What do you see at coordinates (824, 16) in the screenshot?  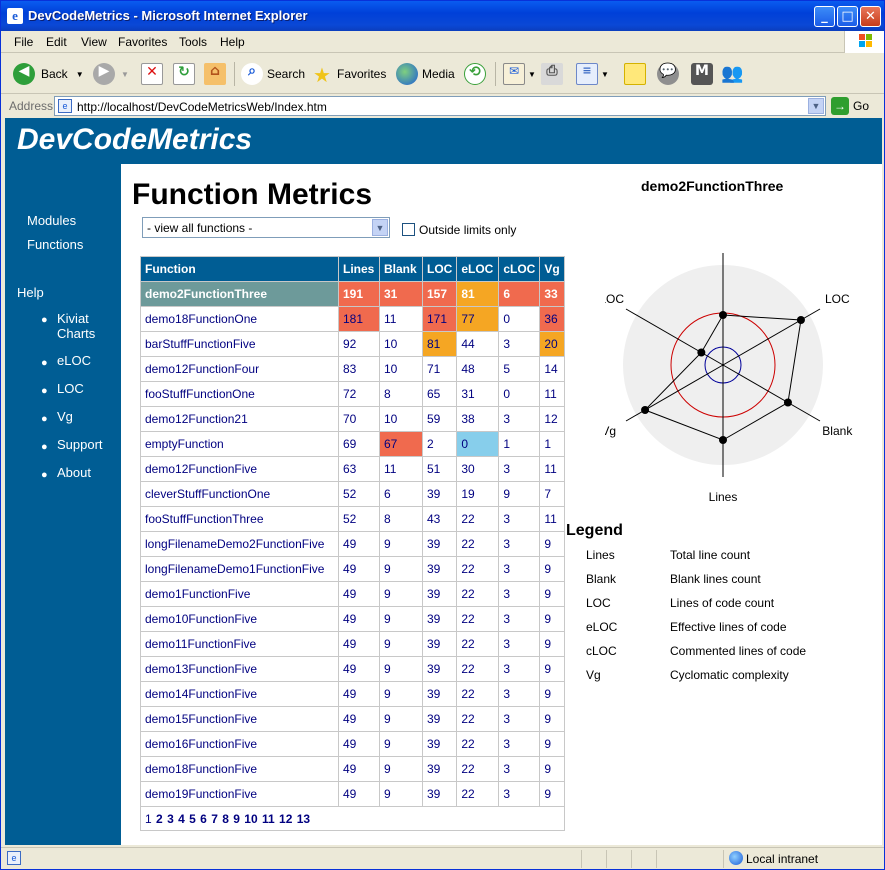 I see `minimize-button: _` at bounding box center [824, 16].